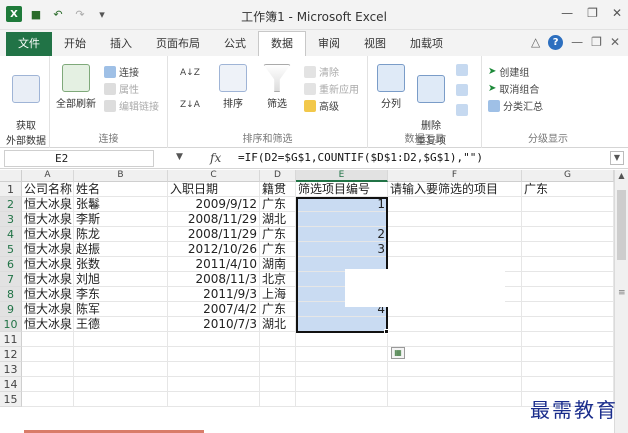 This screenshot has height=433, width=628. What do you see at coordinates (342, 219) in the screenshot?
I see `cell-e3` at bounding box center [342, 219].